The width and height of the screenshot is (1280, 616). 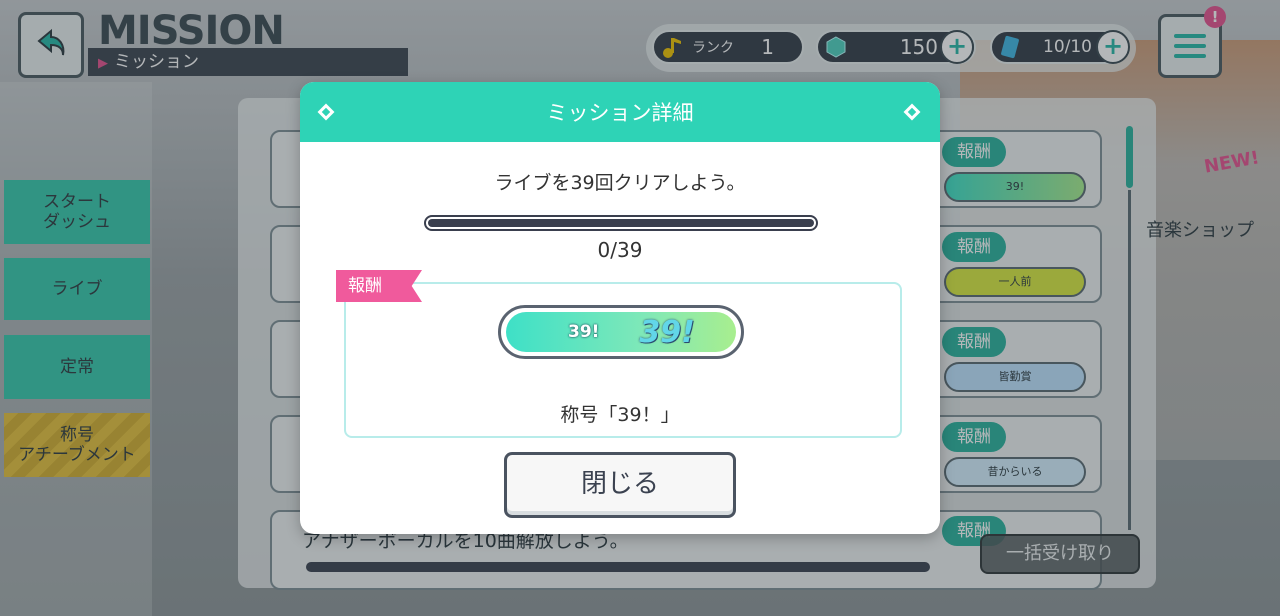 I want to click on dialog-title: ミッション詳細, so click(x=620, y=113).